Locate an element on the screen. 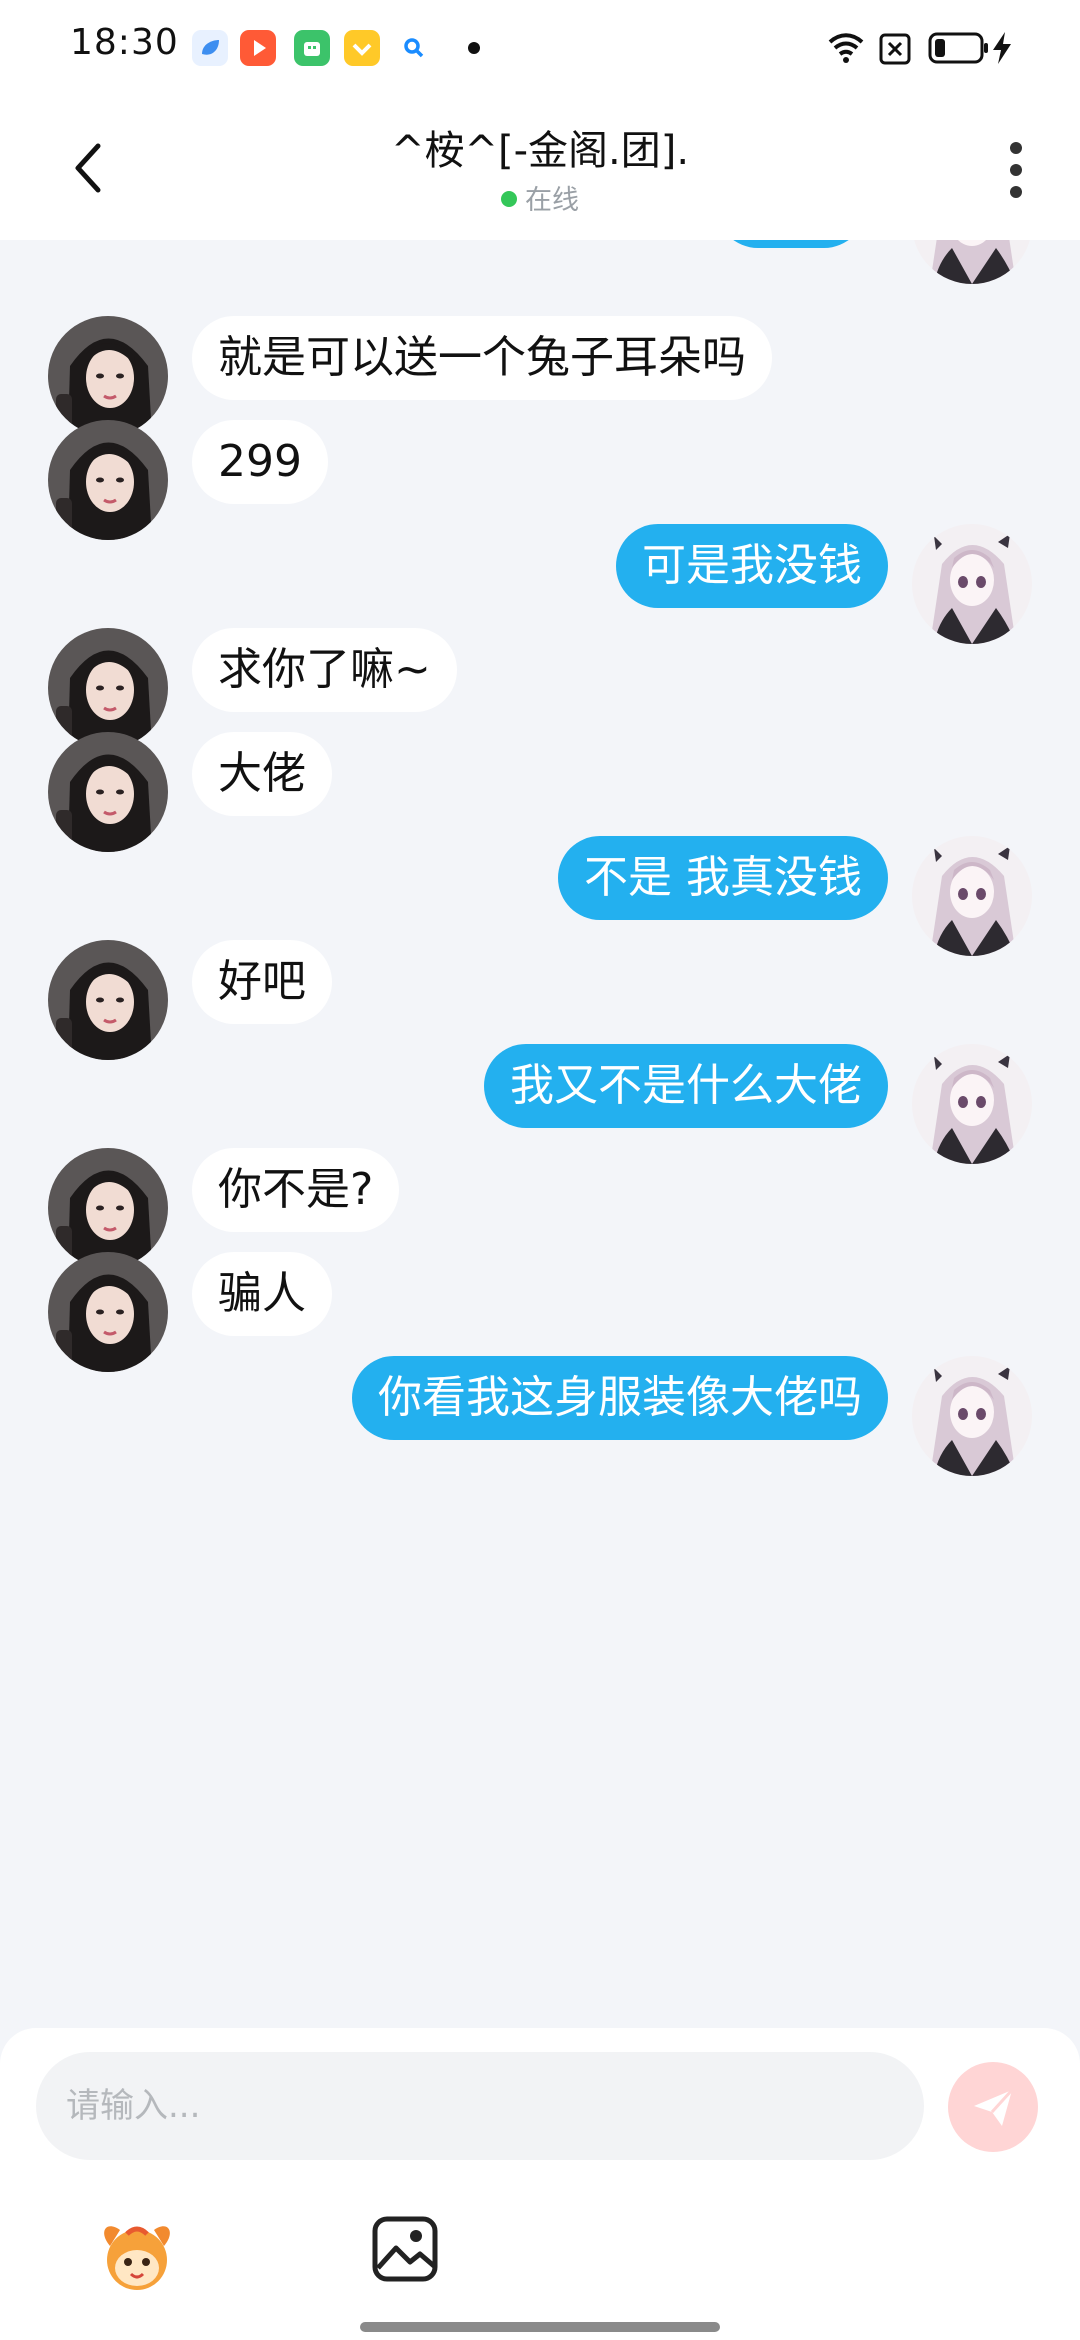 The width and height of the screenshot is (1080, 2340). message-bubble: 就是可以送一个兔子耳朵吗 is located at coordinates (482, 358).